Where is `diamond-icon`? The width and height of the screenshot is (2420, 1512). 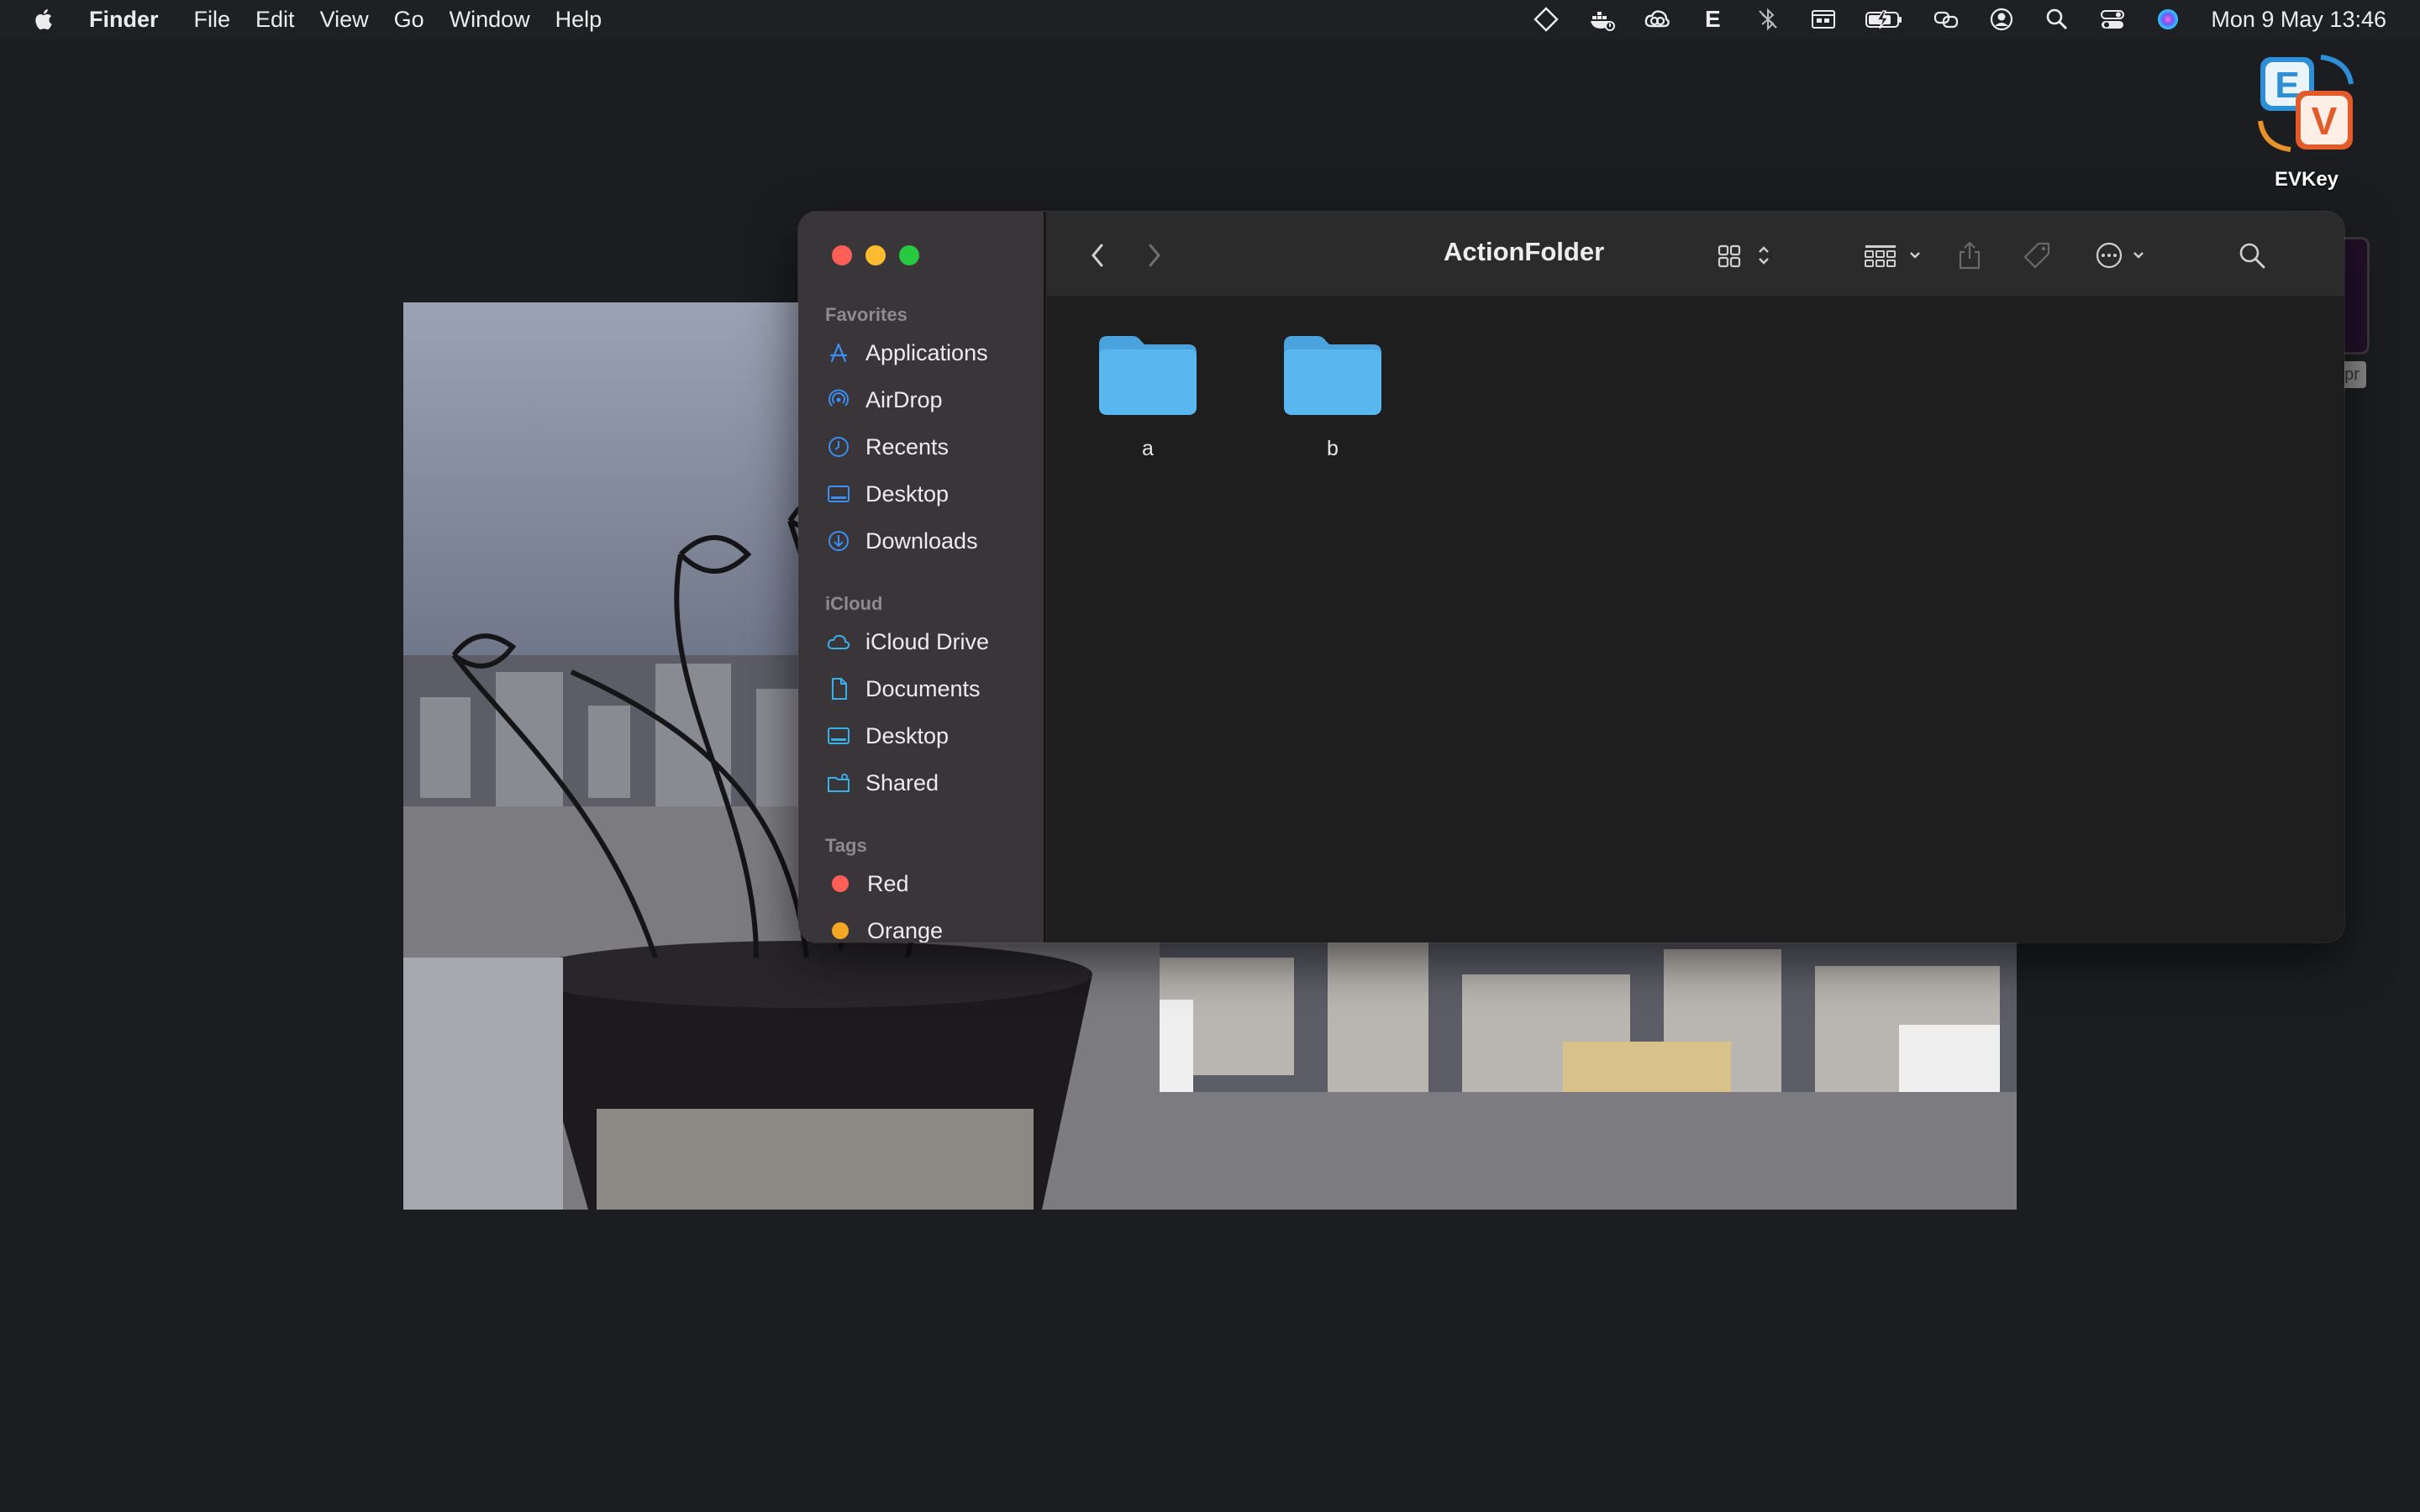 diamond-icon is located at coordinates (1546, 19).